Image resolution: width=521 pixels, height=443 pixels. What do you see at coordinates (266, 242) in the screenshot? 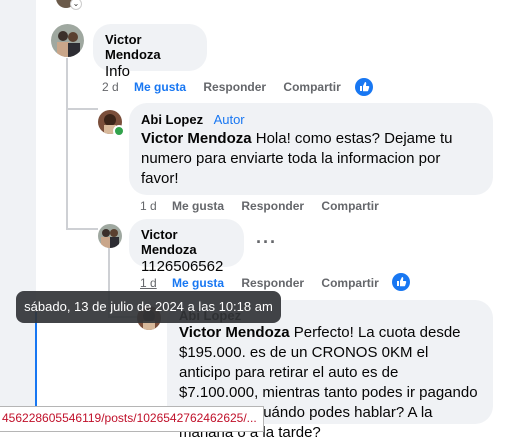
I see `more-options-icon: ···` at bounding box center [266, 242].